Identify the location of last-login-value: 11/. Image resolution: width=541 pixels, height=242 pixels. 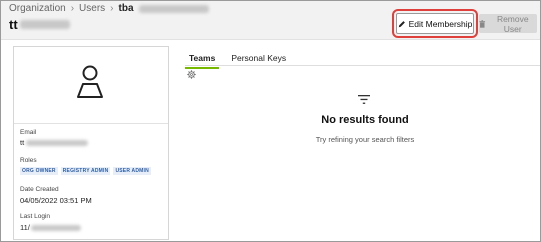
(50, 227).